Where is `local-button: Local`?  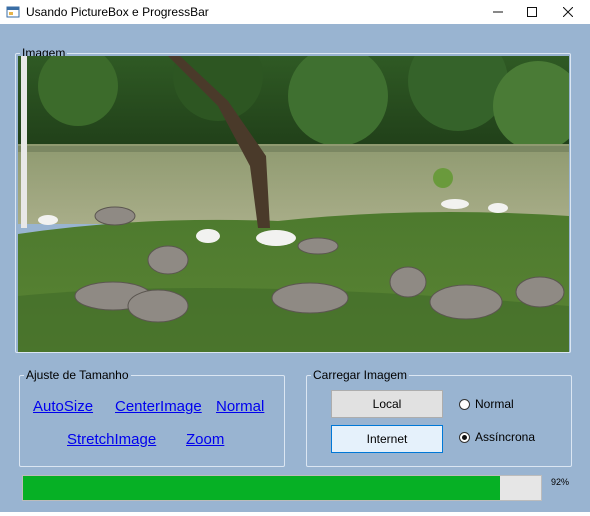 local-button: Local is located at coordinates (387, 404).